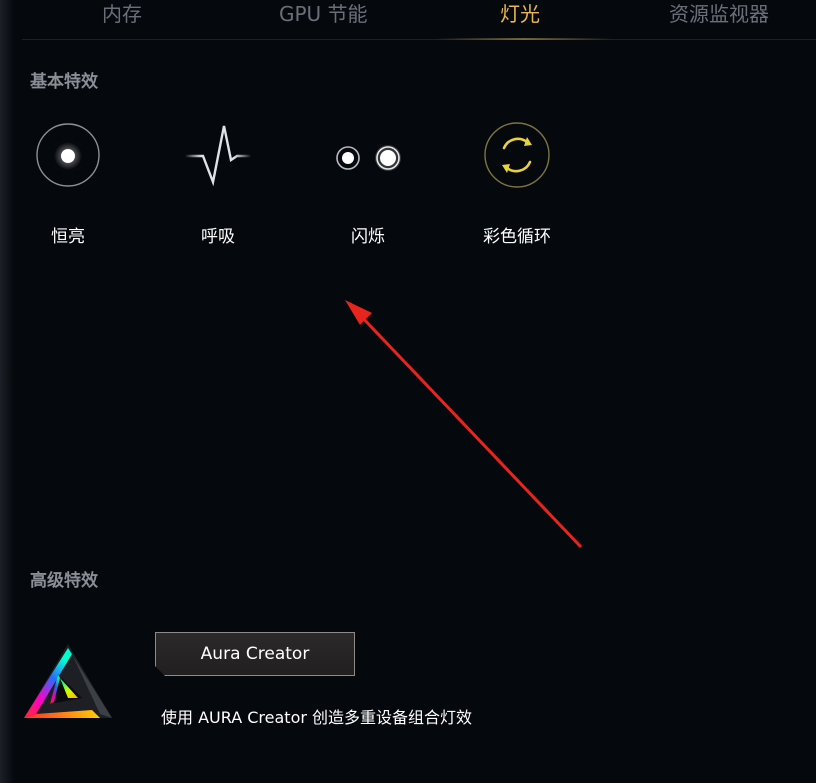 Image resolution: width=816 pixels, height=783 pixels. What do you see at coordinates (368, 158) in the screenshot?
I see `strobing-dots-icon` at bounding box center [368, 158].